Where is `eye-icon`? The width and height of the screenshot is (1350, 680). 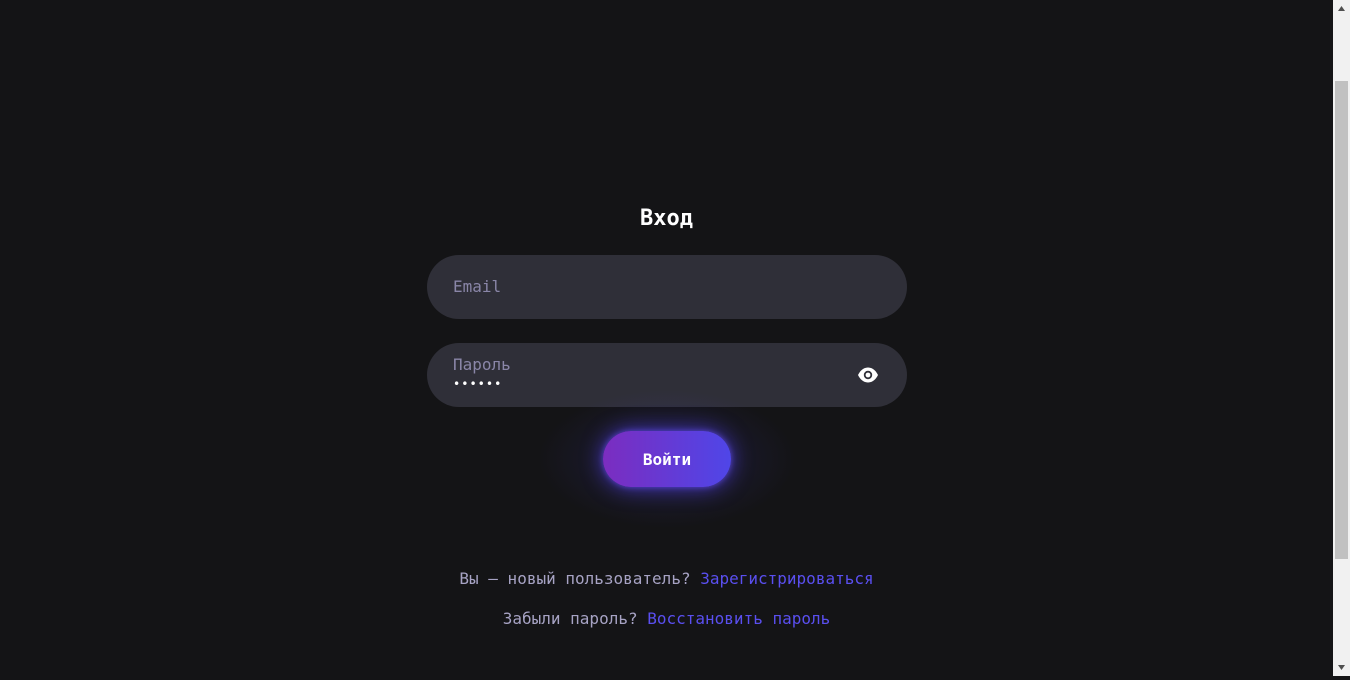 eye-icon is located at coordinates (868, 375).